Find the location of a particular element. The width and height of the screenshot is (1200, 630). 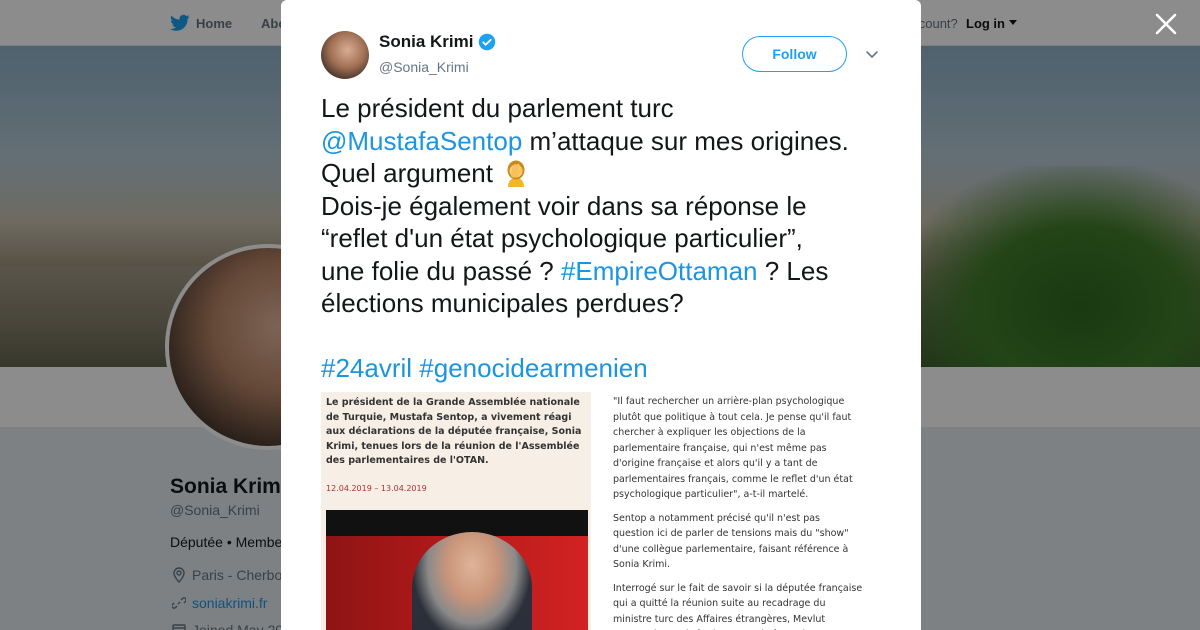

mention-link: @MustafaSentop is located at coordinates (421, 141).